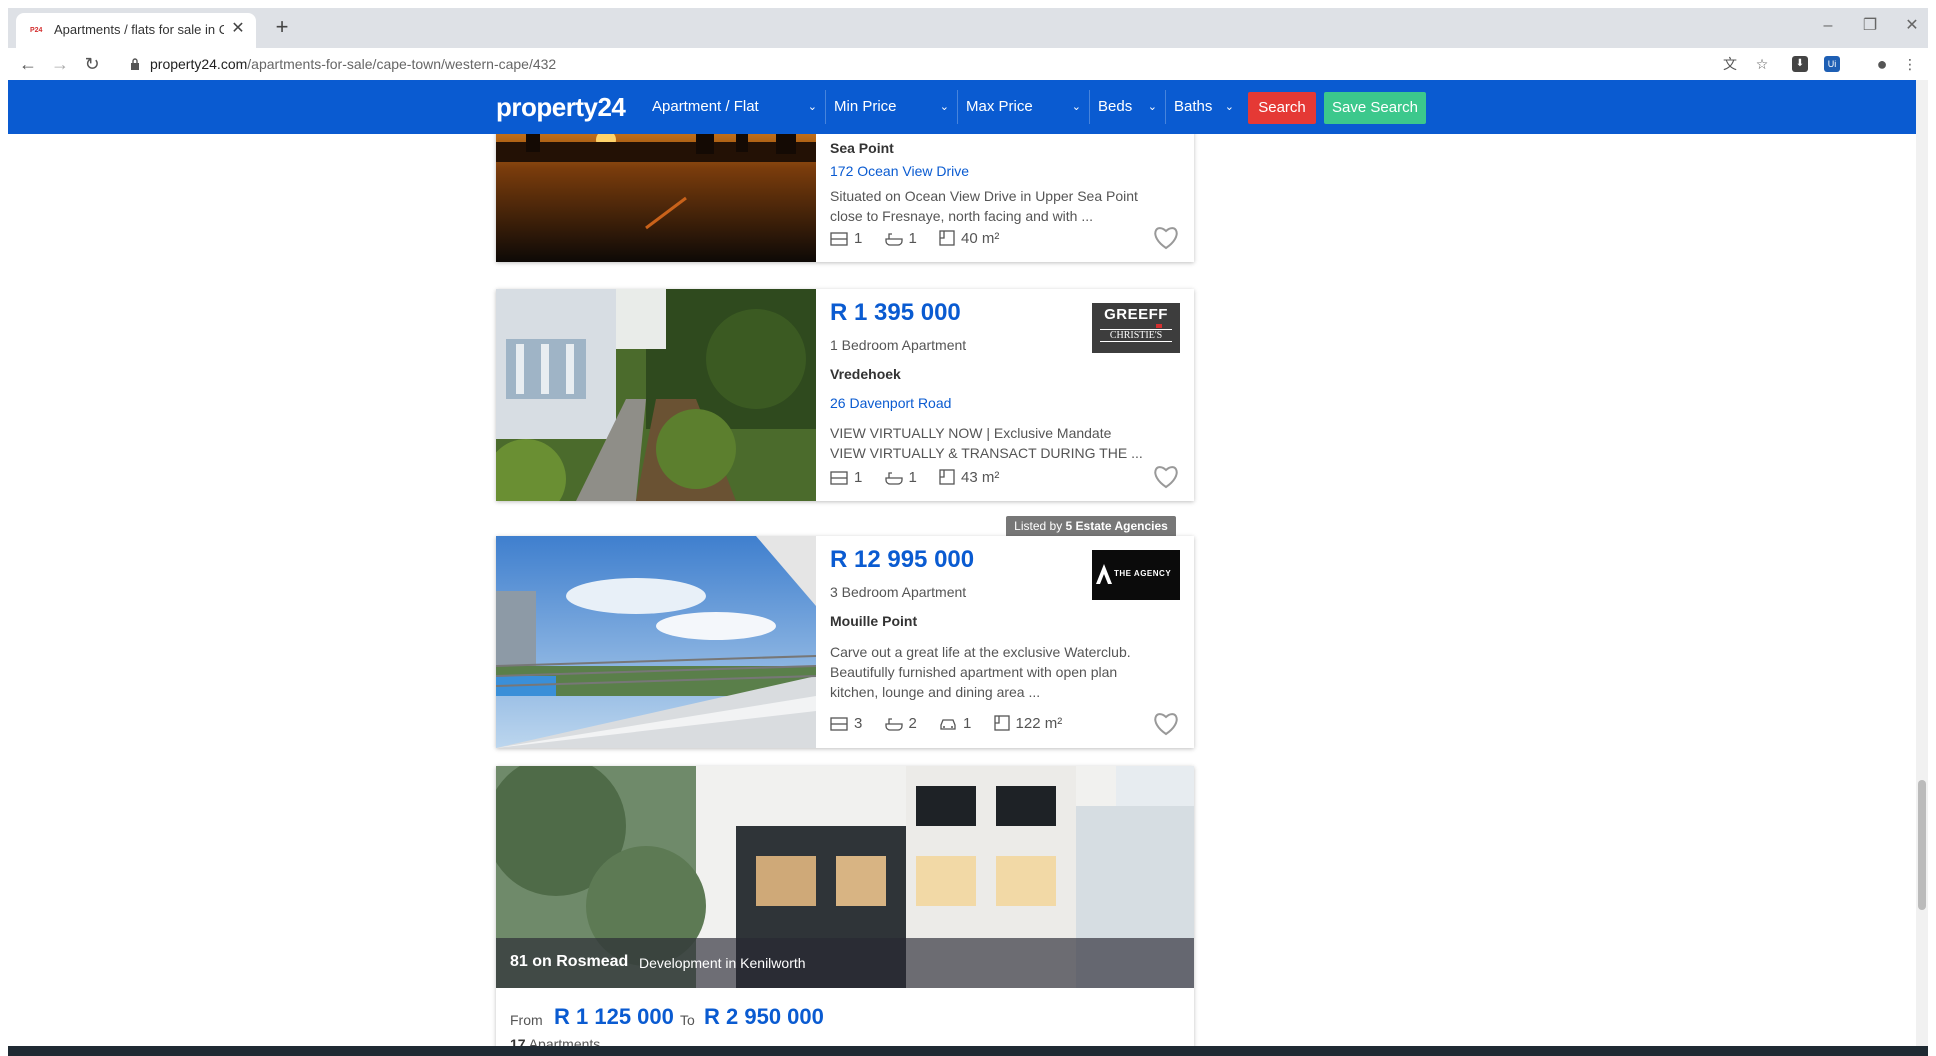 Image resolution: width=1936 pixels, height=1056 pixels. I want to click on listed-by-badge: Listed by 5 Estate Agencies, so click(1091, 526).